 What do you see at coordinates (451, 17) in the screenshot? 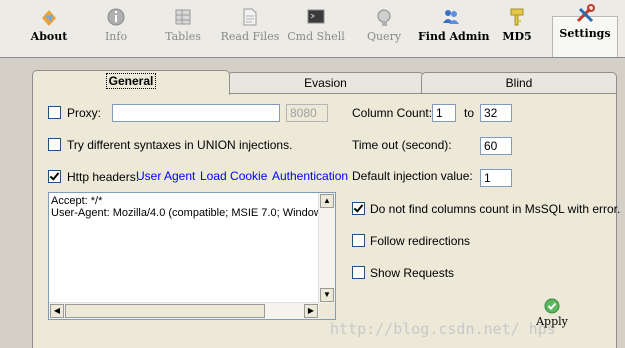
I see `users-icon` at bounding box center [451, 17].